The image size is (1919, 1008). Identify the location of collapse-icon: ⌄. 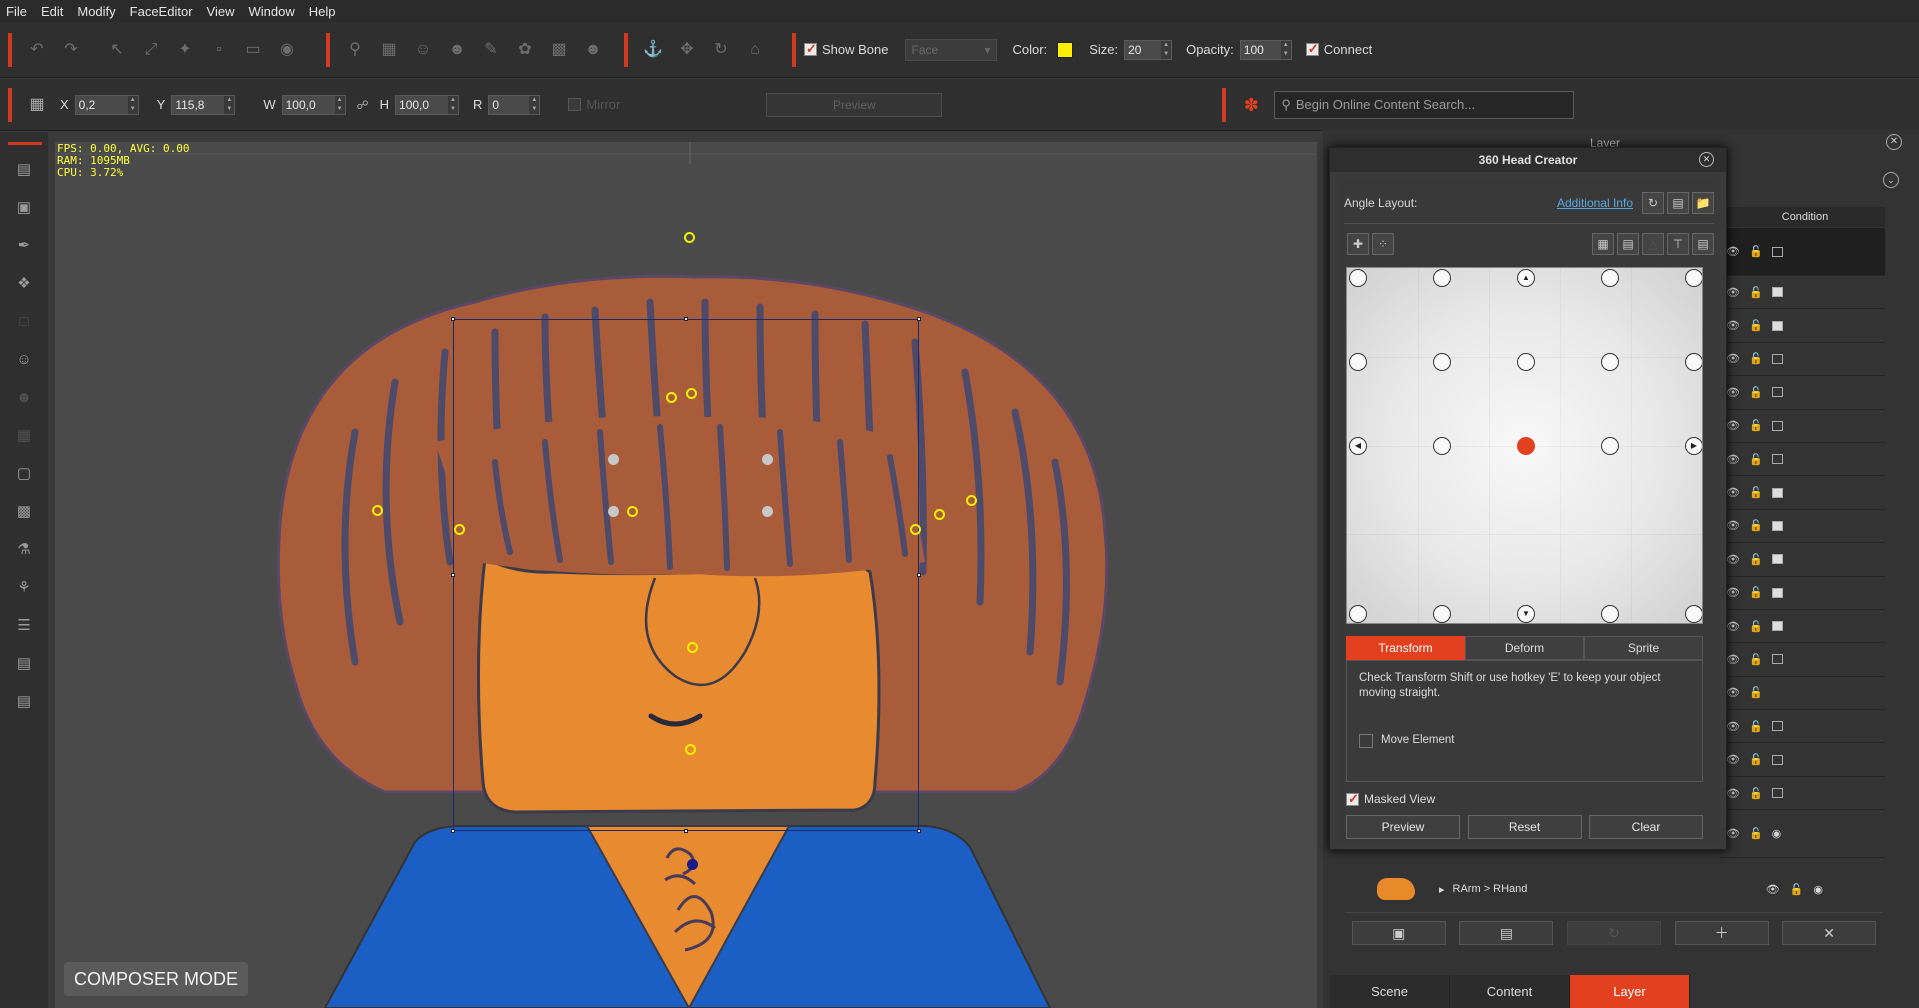
(1891, 180).